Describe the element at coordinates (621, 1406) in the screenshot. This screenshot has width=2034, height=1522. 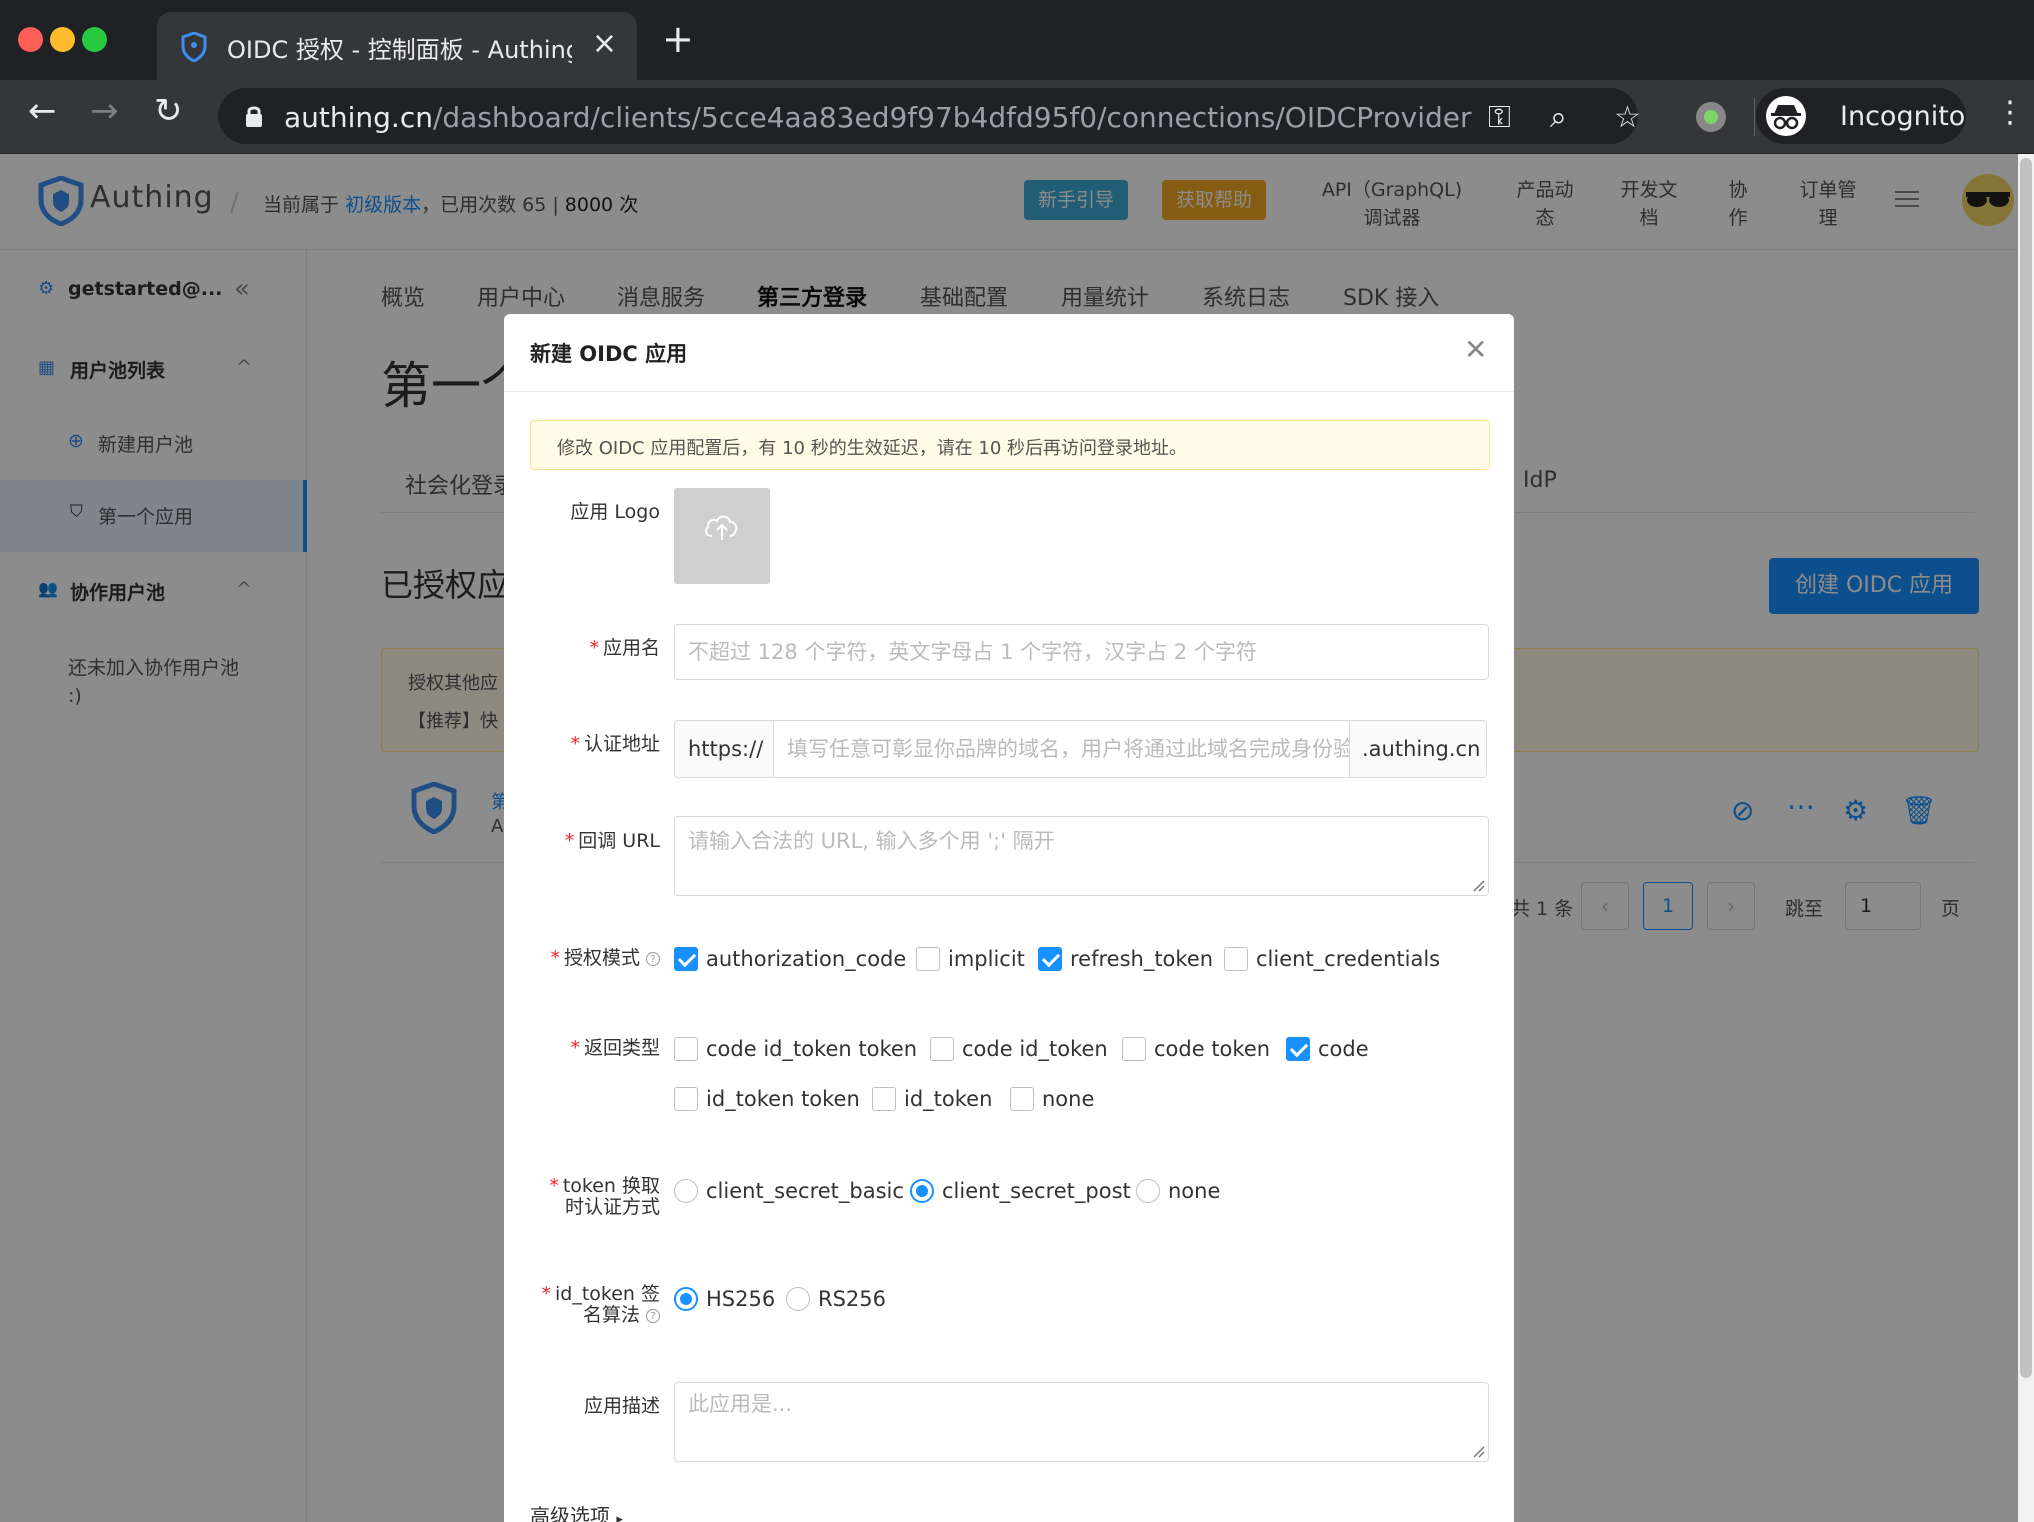
I see `description-label: 应用描述` at that location.